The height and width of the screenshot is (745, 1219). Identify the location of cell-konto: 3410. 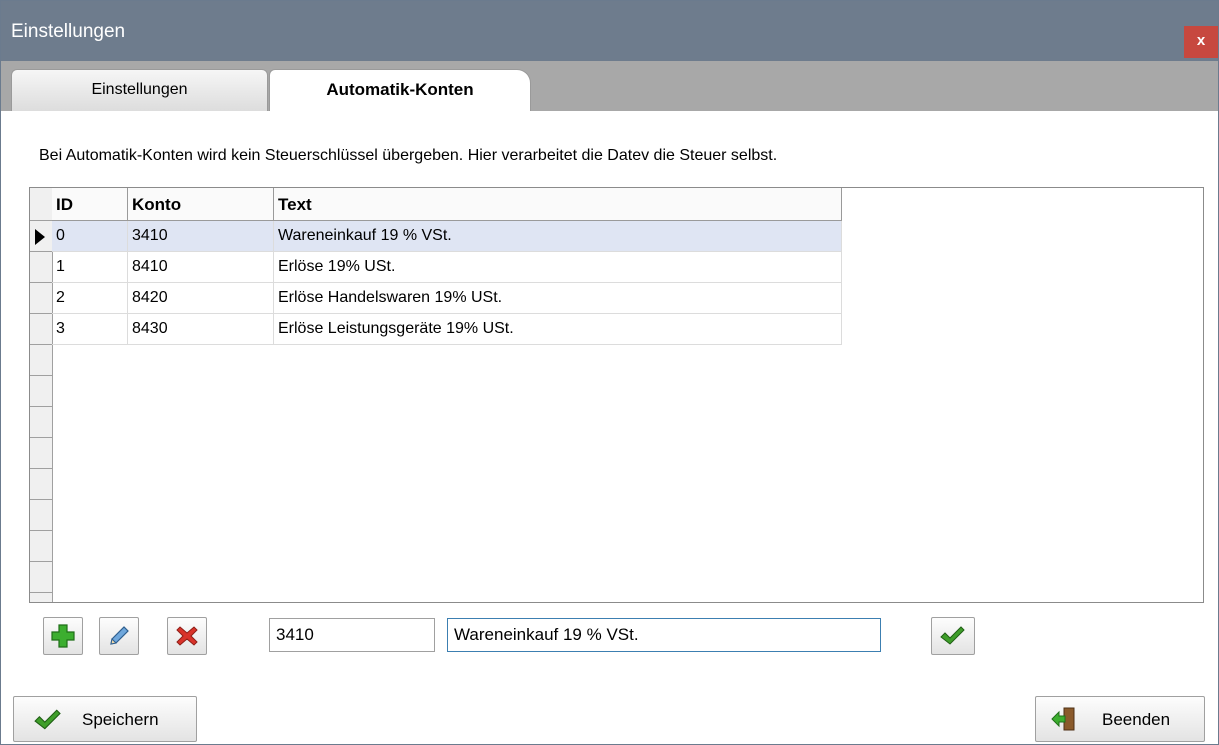
(201, 236).